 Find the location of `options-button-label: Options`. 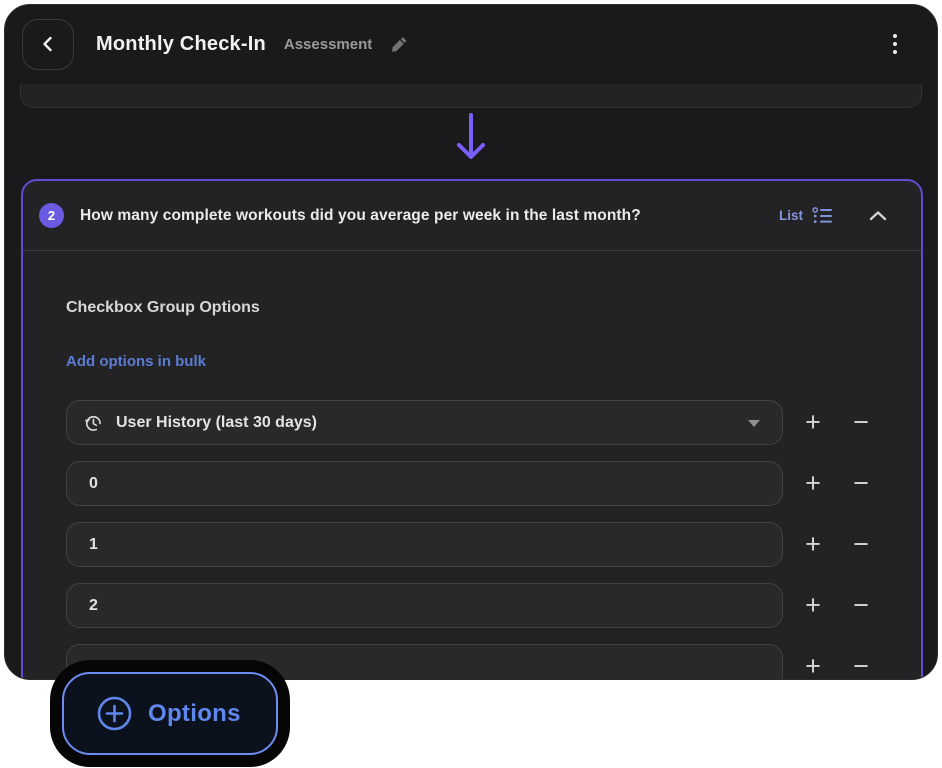

options-button-label: Options is located at coordinates (194, 713).